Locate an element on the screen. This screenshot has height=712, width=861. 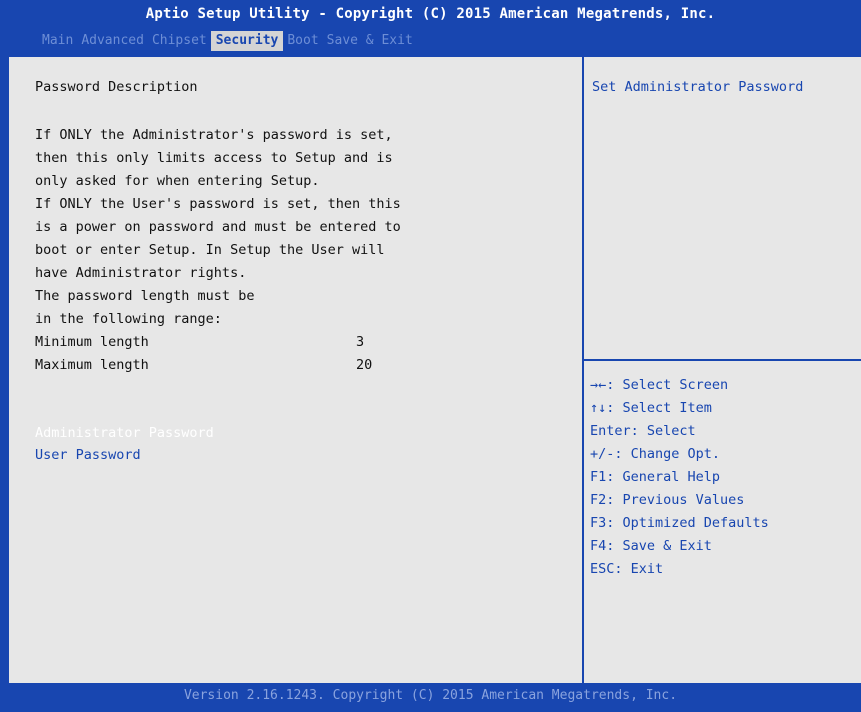
tab-chipset: Chipset is located at coordinates (179, 41).